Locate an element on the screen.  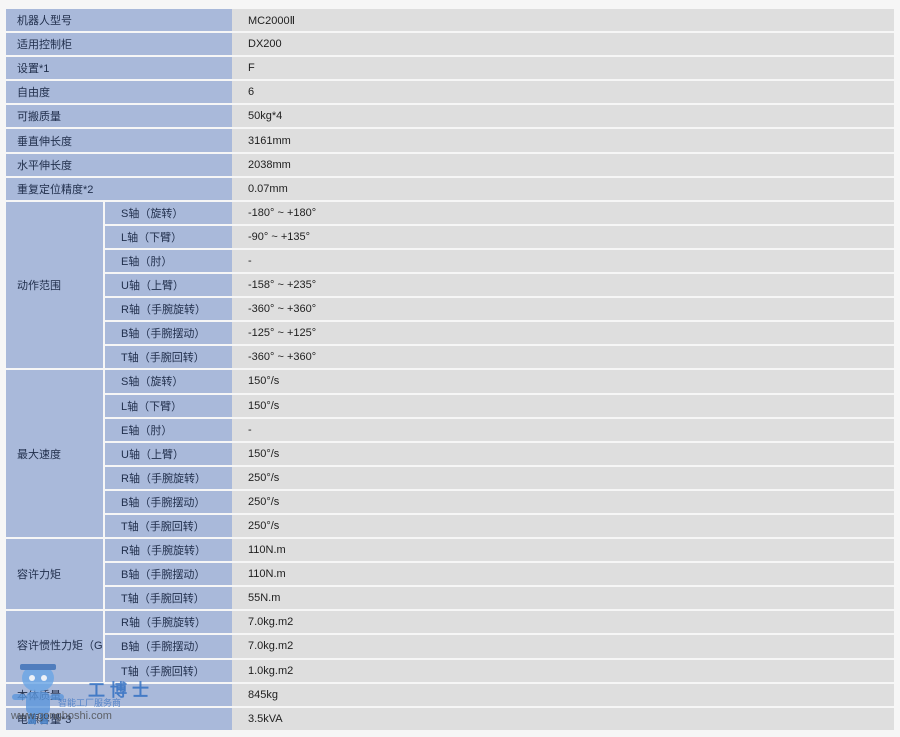
spec-group-row: B轴（手腕摆动） -125° ~ +125° is located at coordinates (450, 333).